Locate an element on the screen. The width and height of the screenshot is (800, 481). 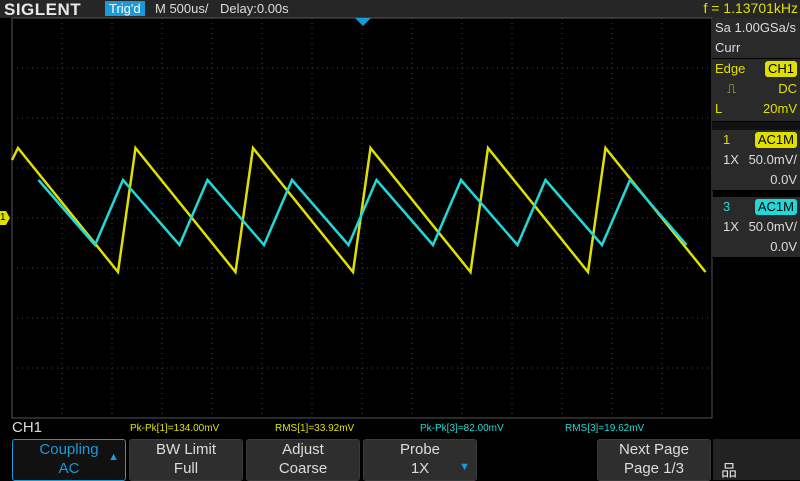
channel-1-info: 1 AC1M 1X 50.0mV/ 0.0V is located at coordinates (756, 160).